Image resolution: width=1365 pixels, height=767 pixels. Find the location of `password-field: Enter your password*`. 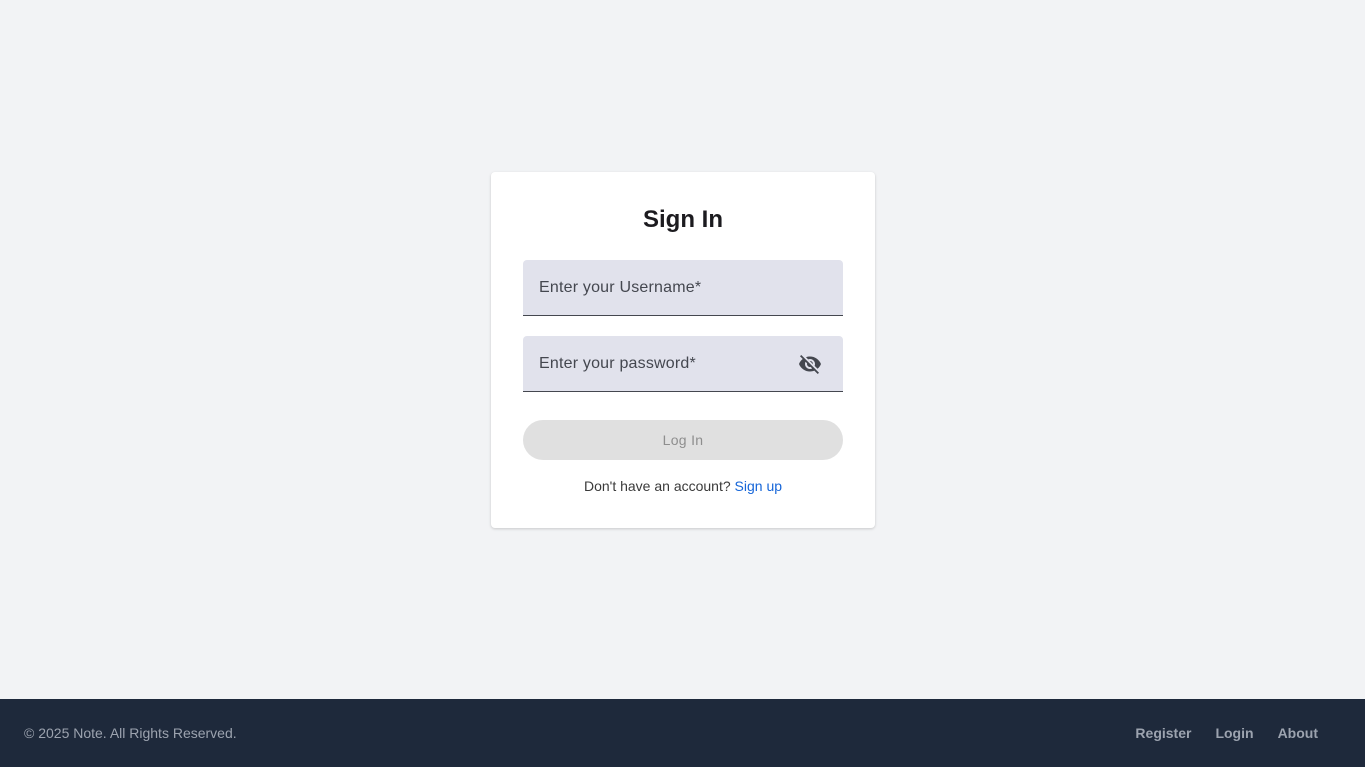

password-field: Enter your password* is located at coordinates (683, 364).